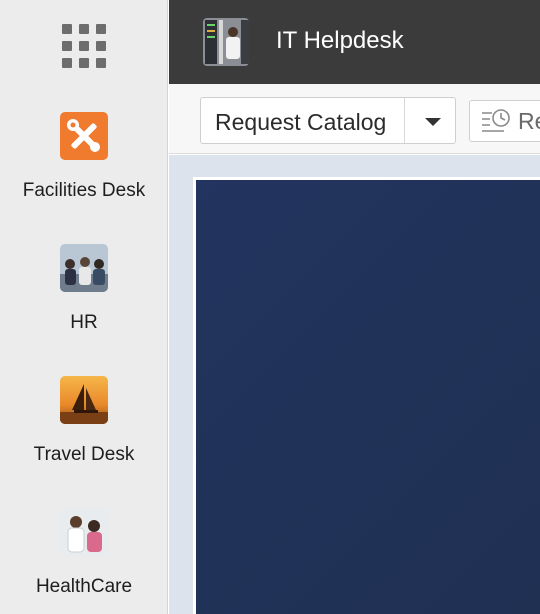 This screenshot has width=540, height=614. What do you see at coordinates (84, 532) in the screenshot?
I see `doctor-photo-icon` at bounding box center [84, 532].